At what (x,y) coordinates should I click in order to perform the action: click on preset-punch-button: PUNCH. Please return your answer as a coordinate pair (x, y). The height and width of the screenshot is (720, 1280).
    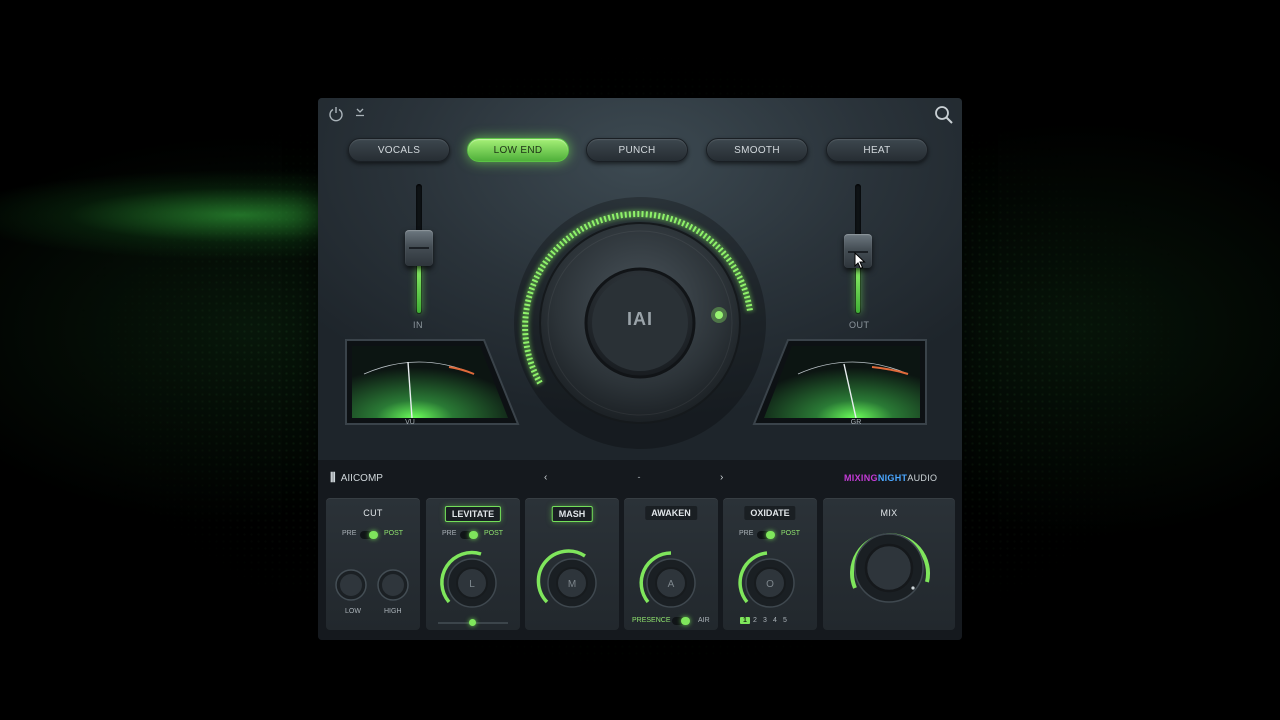
    Looking at the image, I should click on (637, 150).